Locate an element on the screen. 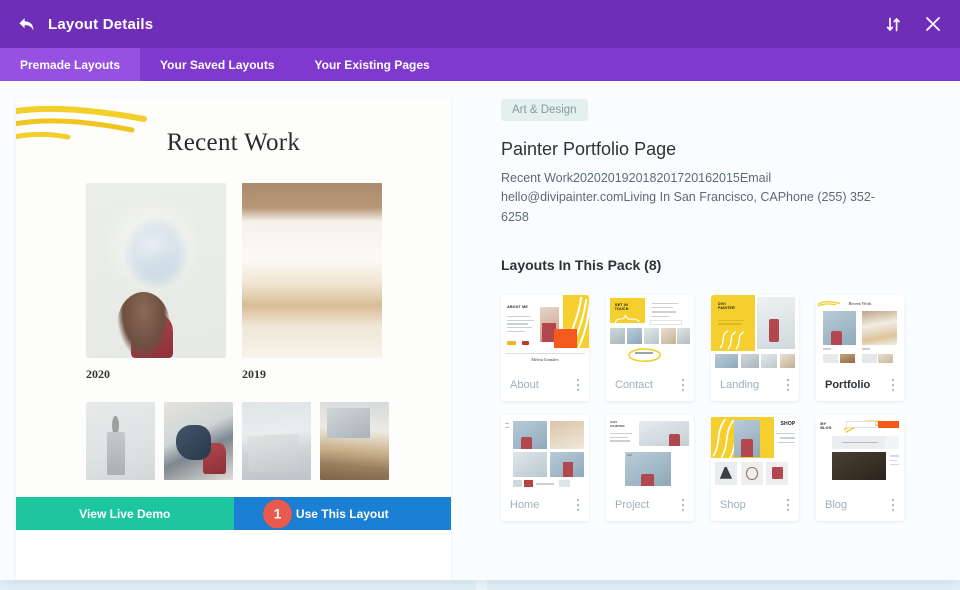  layout-card-footer: Contact is located at coordinates (650, 385).